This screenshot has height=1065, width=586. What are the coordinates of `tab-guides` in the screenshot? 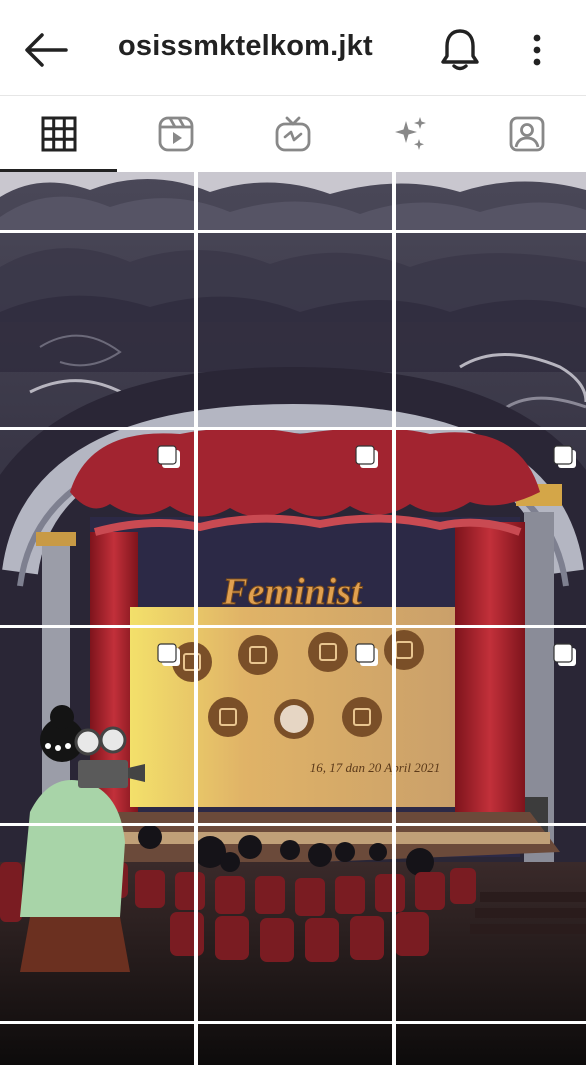 It's located at (409, 134).